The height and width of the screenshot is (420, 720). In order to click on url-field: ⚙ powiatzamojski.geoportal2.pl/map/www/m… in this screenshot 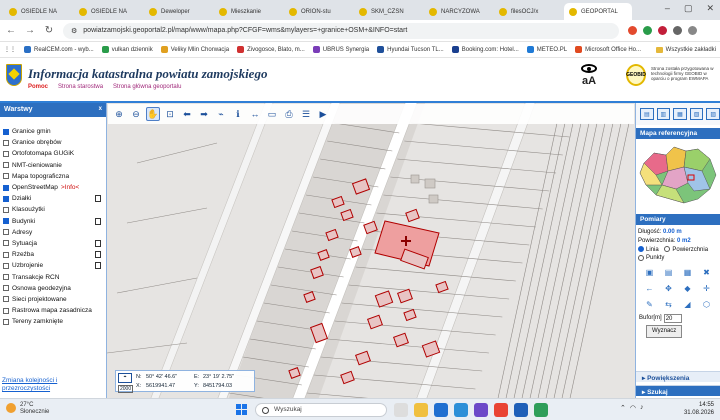, I will do `click(341, 30)`.